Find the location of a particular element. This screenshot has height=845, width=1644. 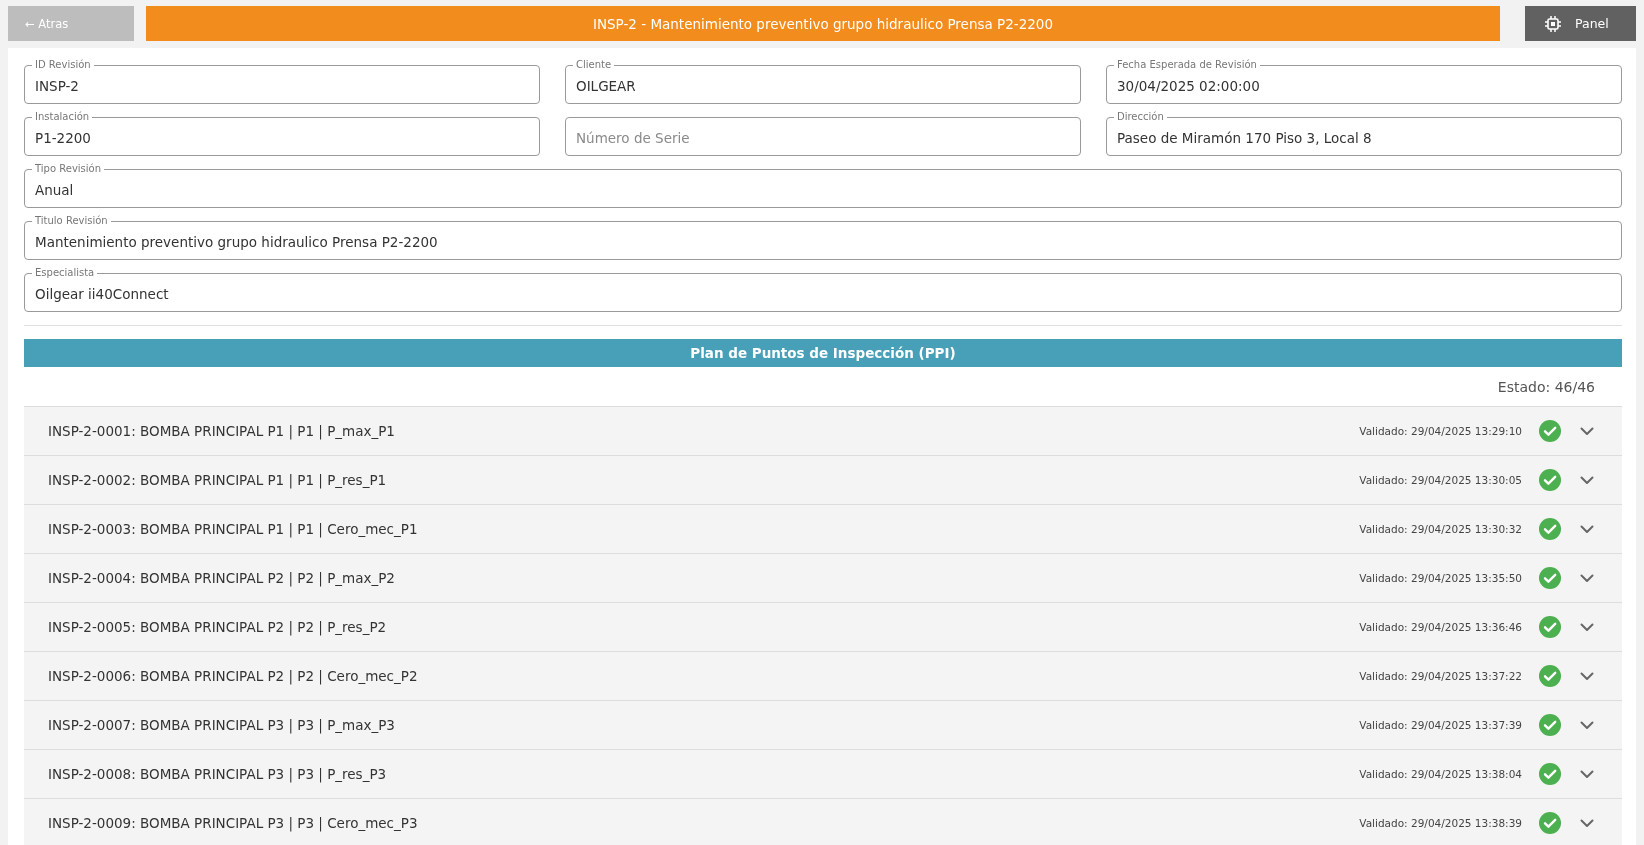

validated-timestamp: Validado: 29/04/2025 13:38:04 is located at coordinates (1440, 774).